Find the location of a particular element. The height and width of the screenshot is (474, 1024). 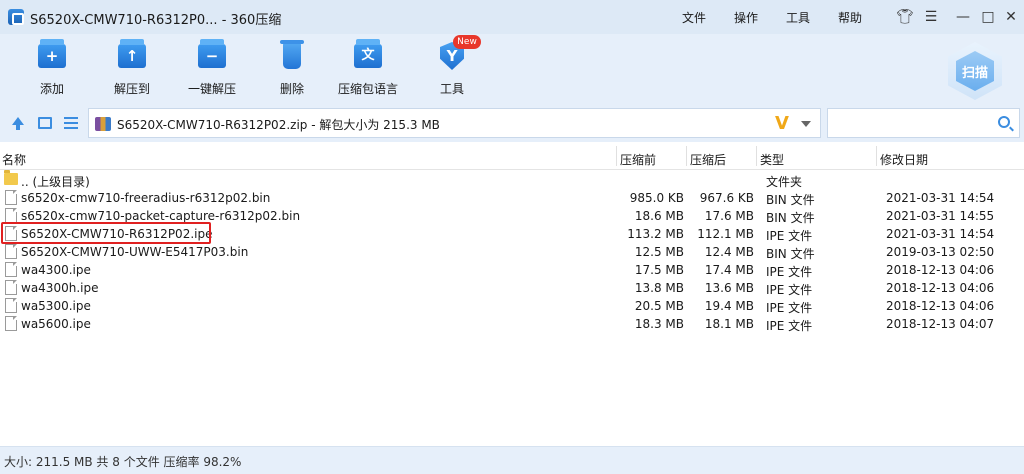

table-row: .. (上级目录) 文件夹 is located at coordinates (512, 179).